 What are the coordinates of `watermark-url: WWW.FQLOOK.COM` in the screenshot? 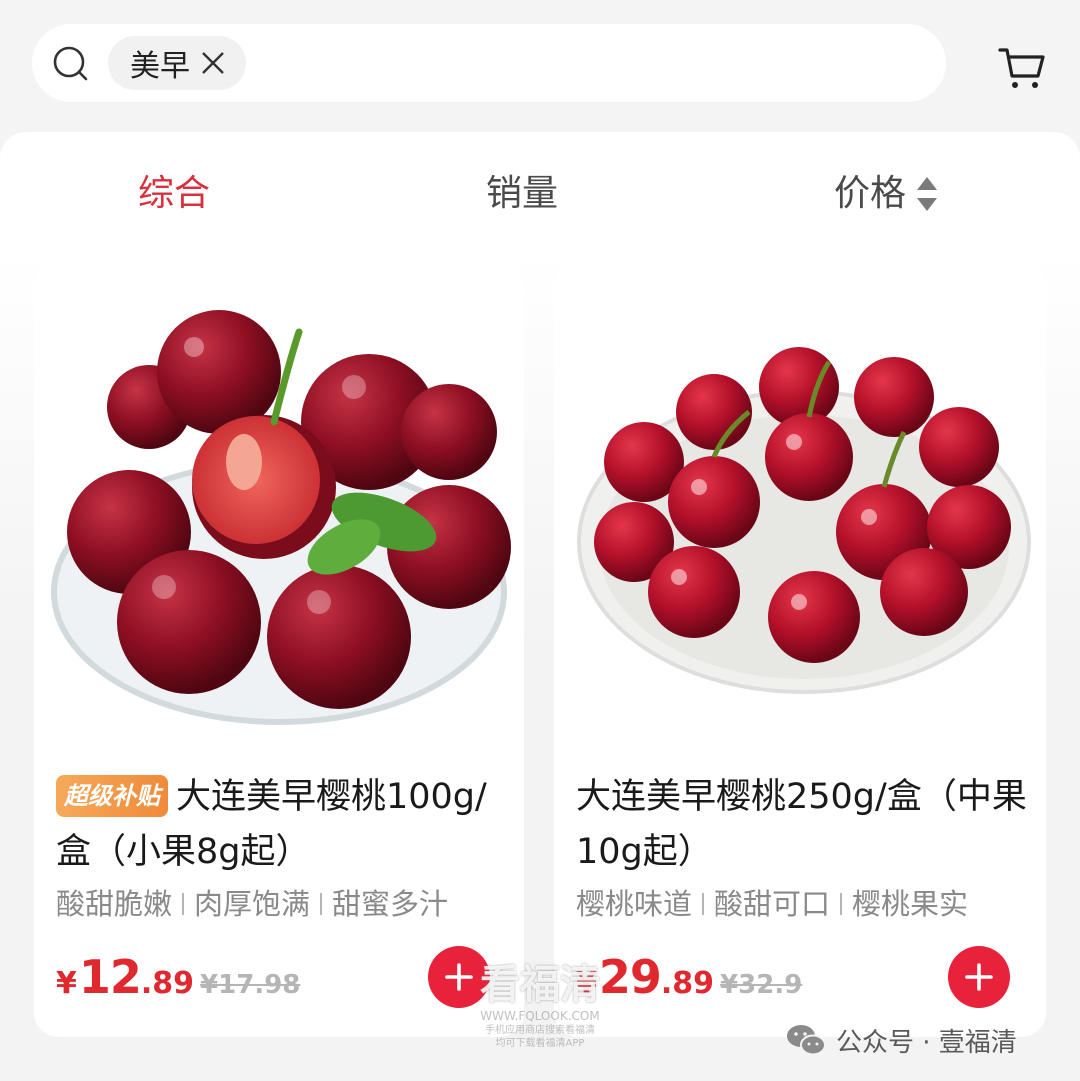 It's located at (540, 1016).